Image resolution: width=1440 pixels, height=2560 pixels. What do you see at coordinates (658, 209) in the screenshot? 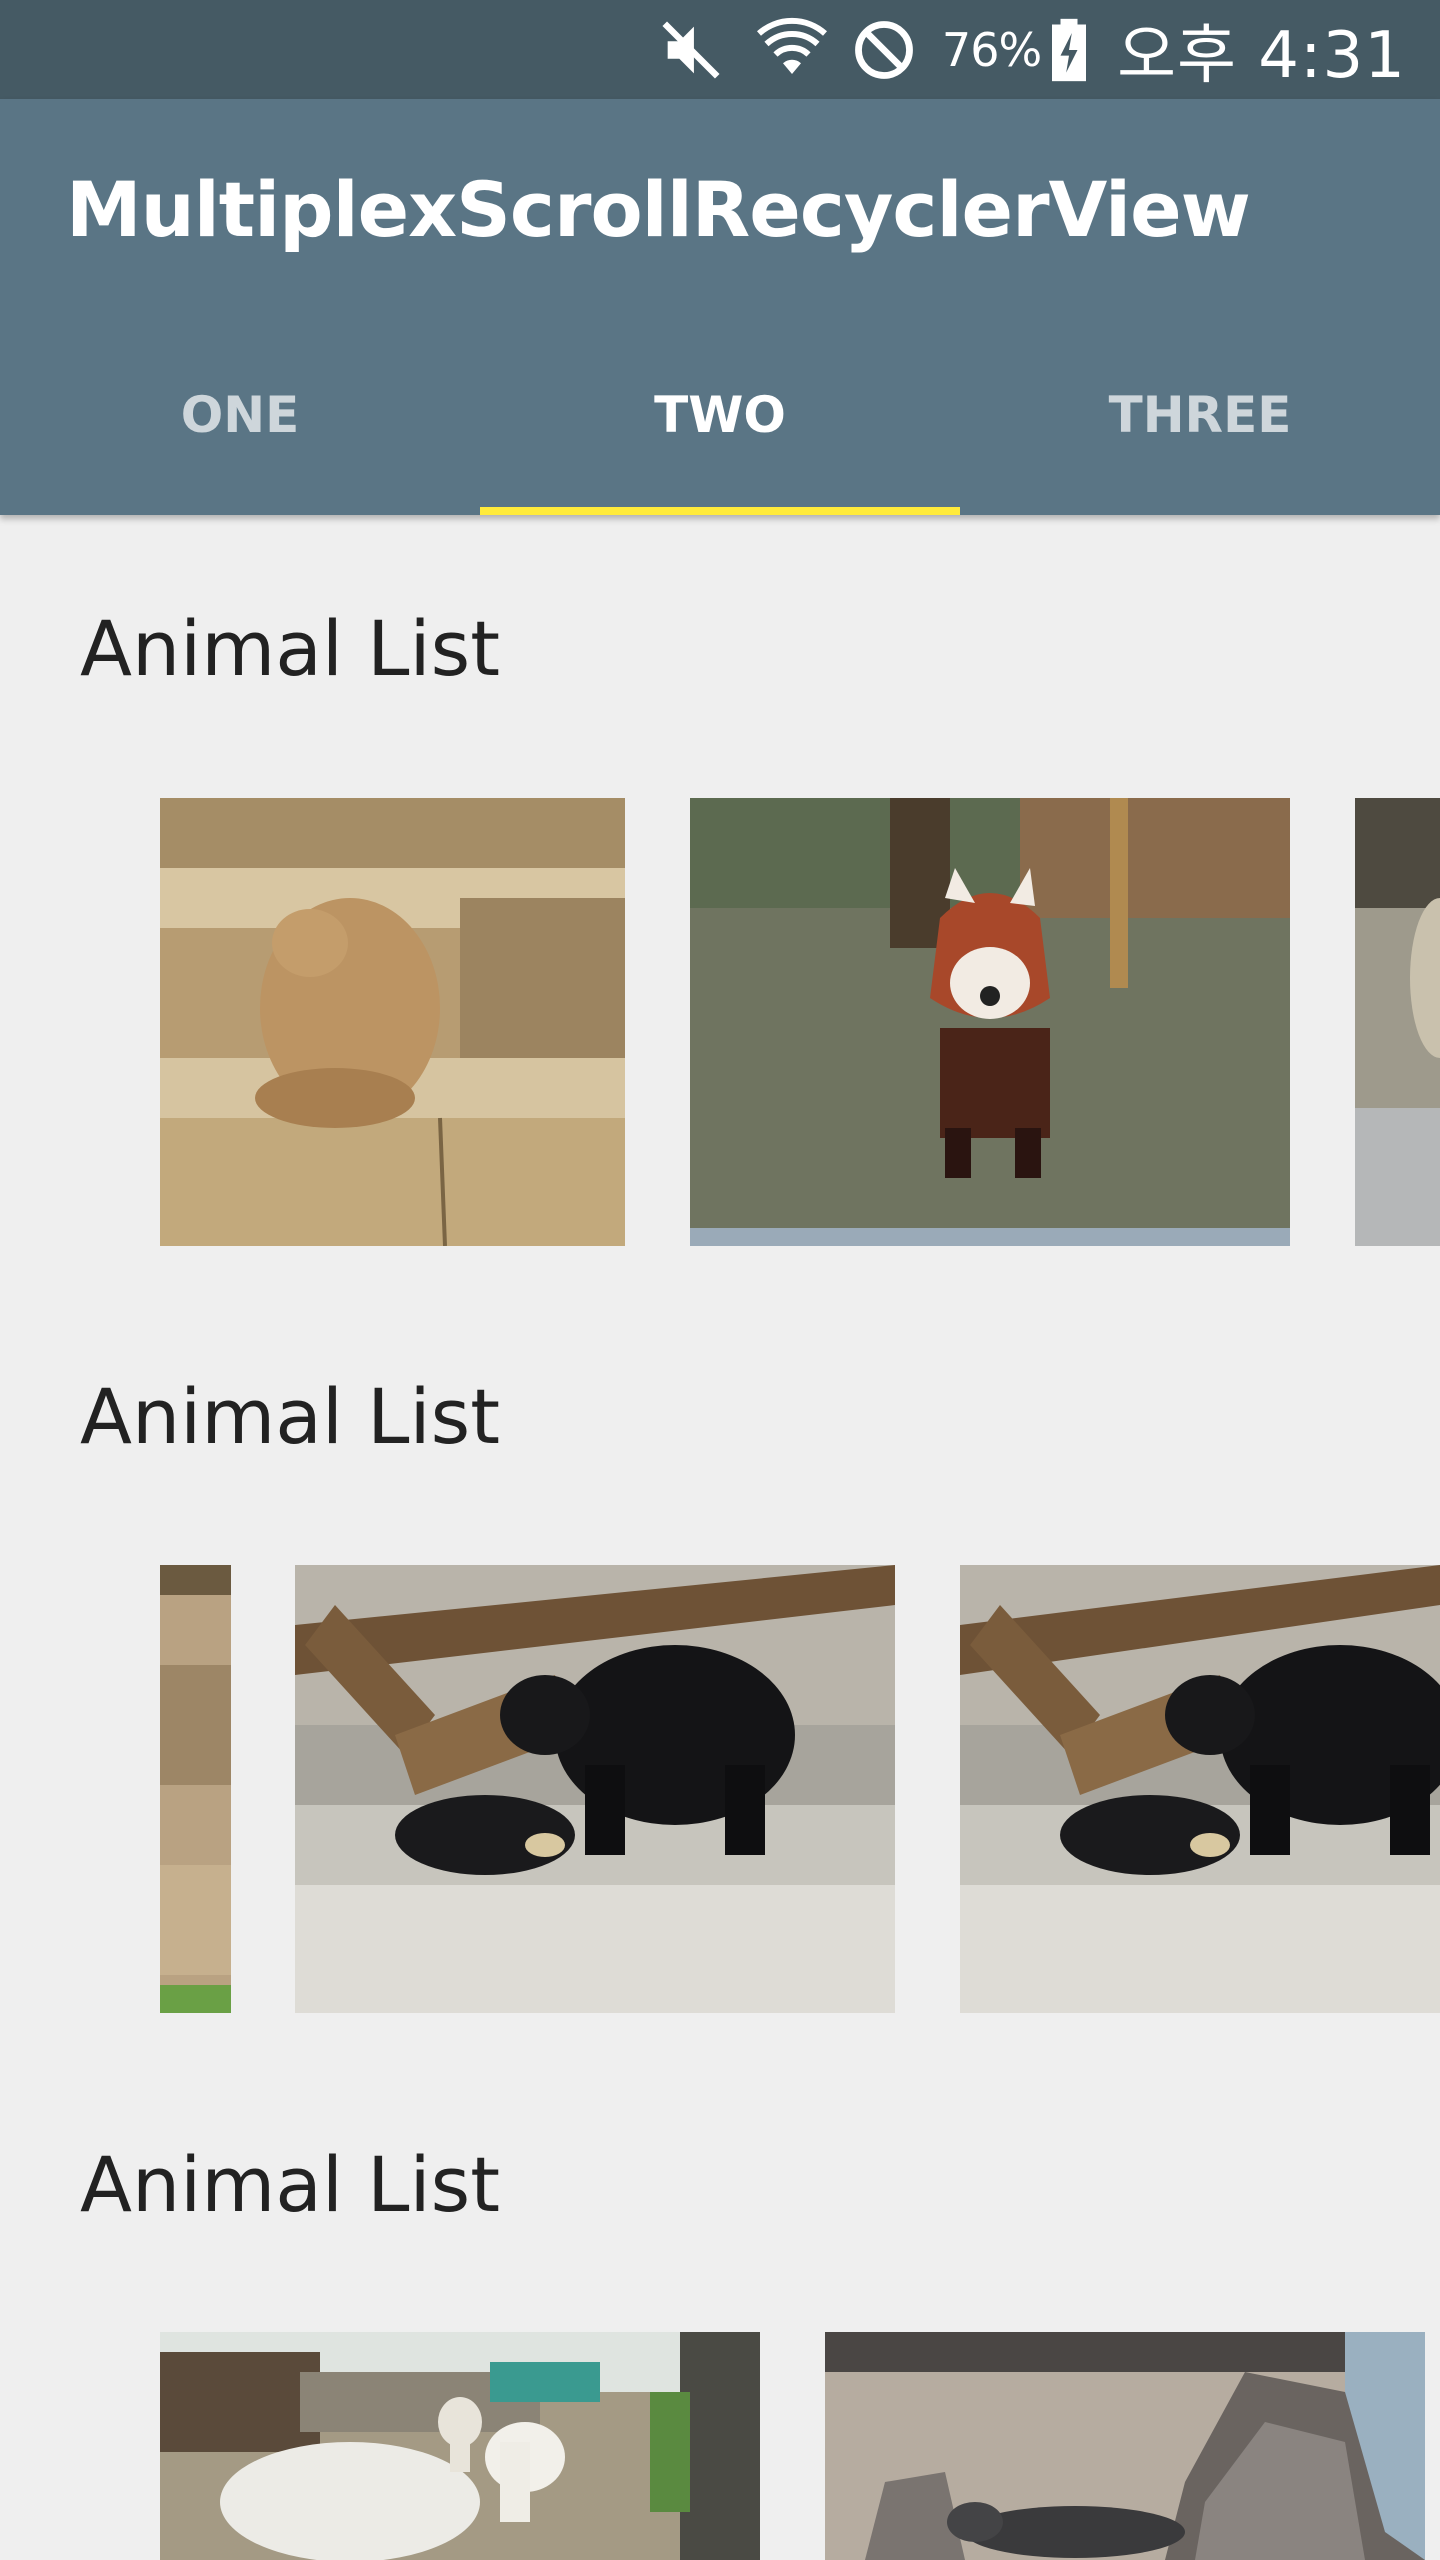
I see `page-title: MultiplexScrollRecyclerView` at bounding box center [658, 209].